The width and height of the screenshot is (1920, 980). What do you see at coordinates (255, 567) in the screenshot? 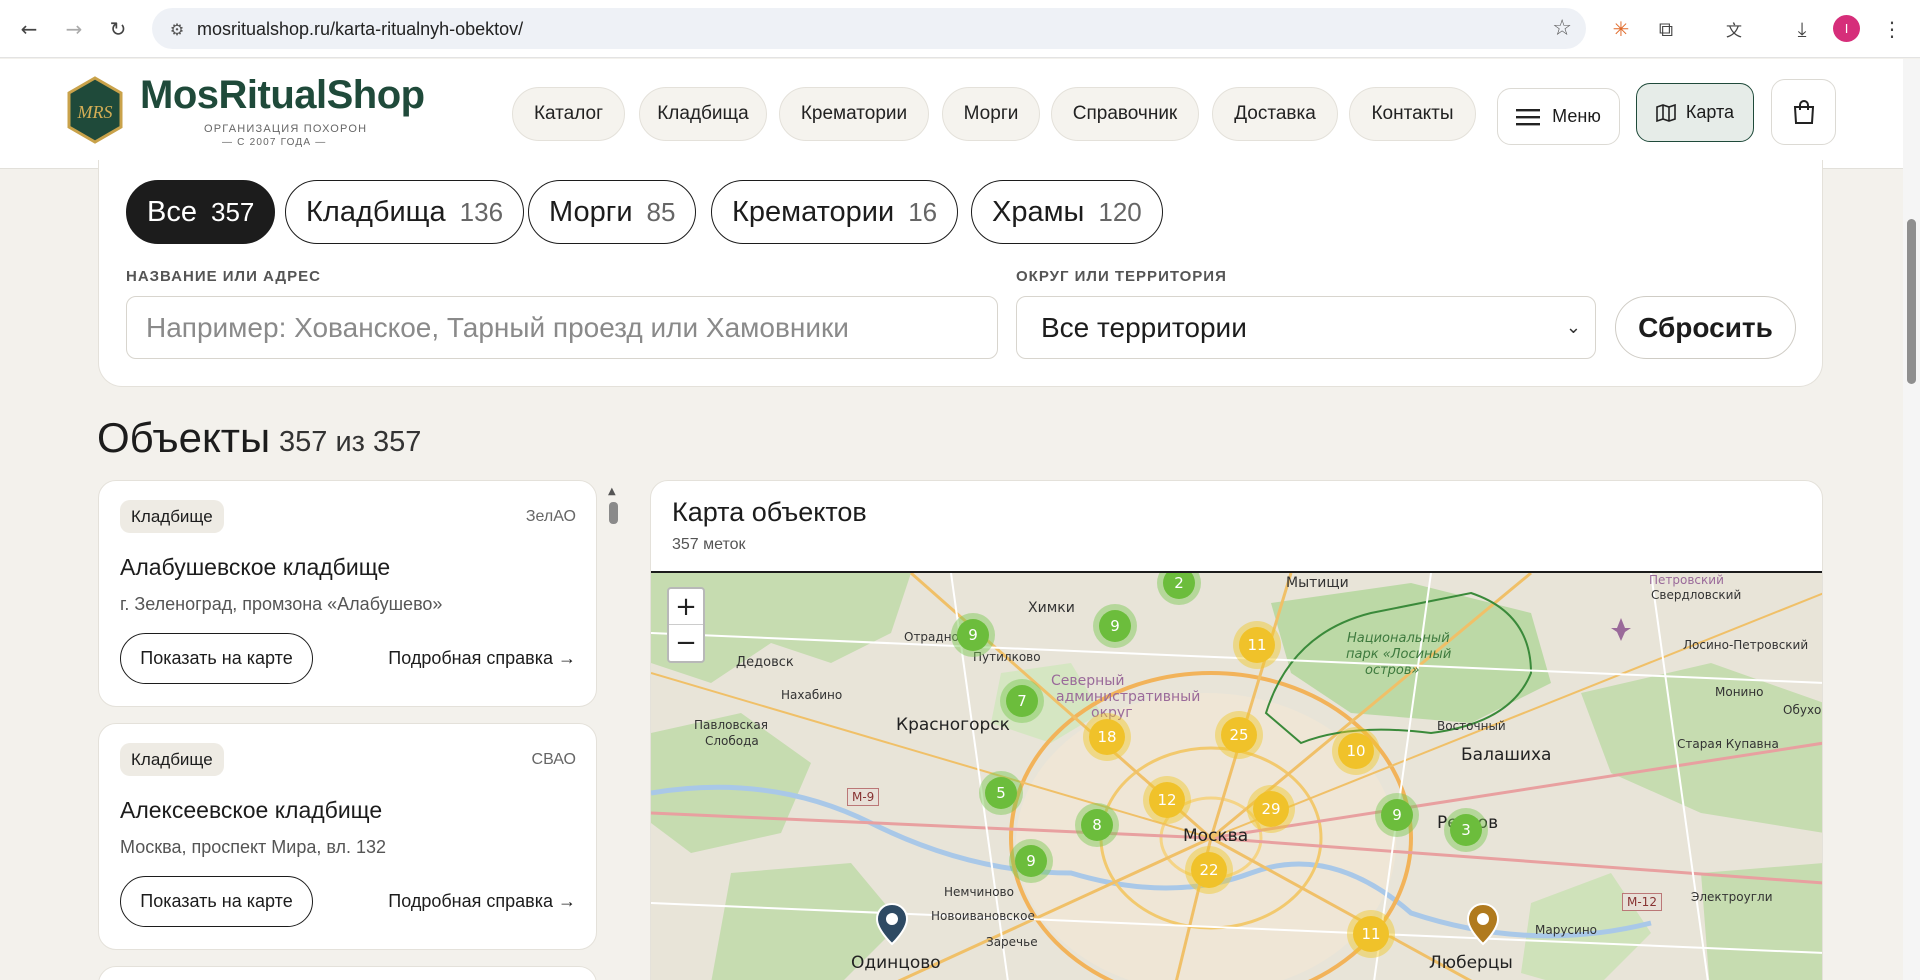
I see `object-name: Алабушевское кладбище` at bounding box center [255, 567].